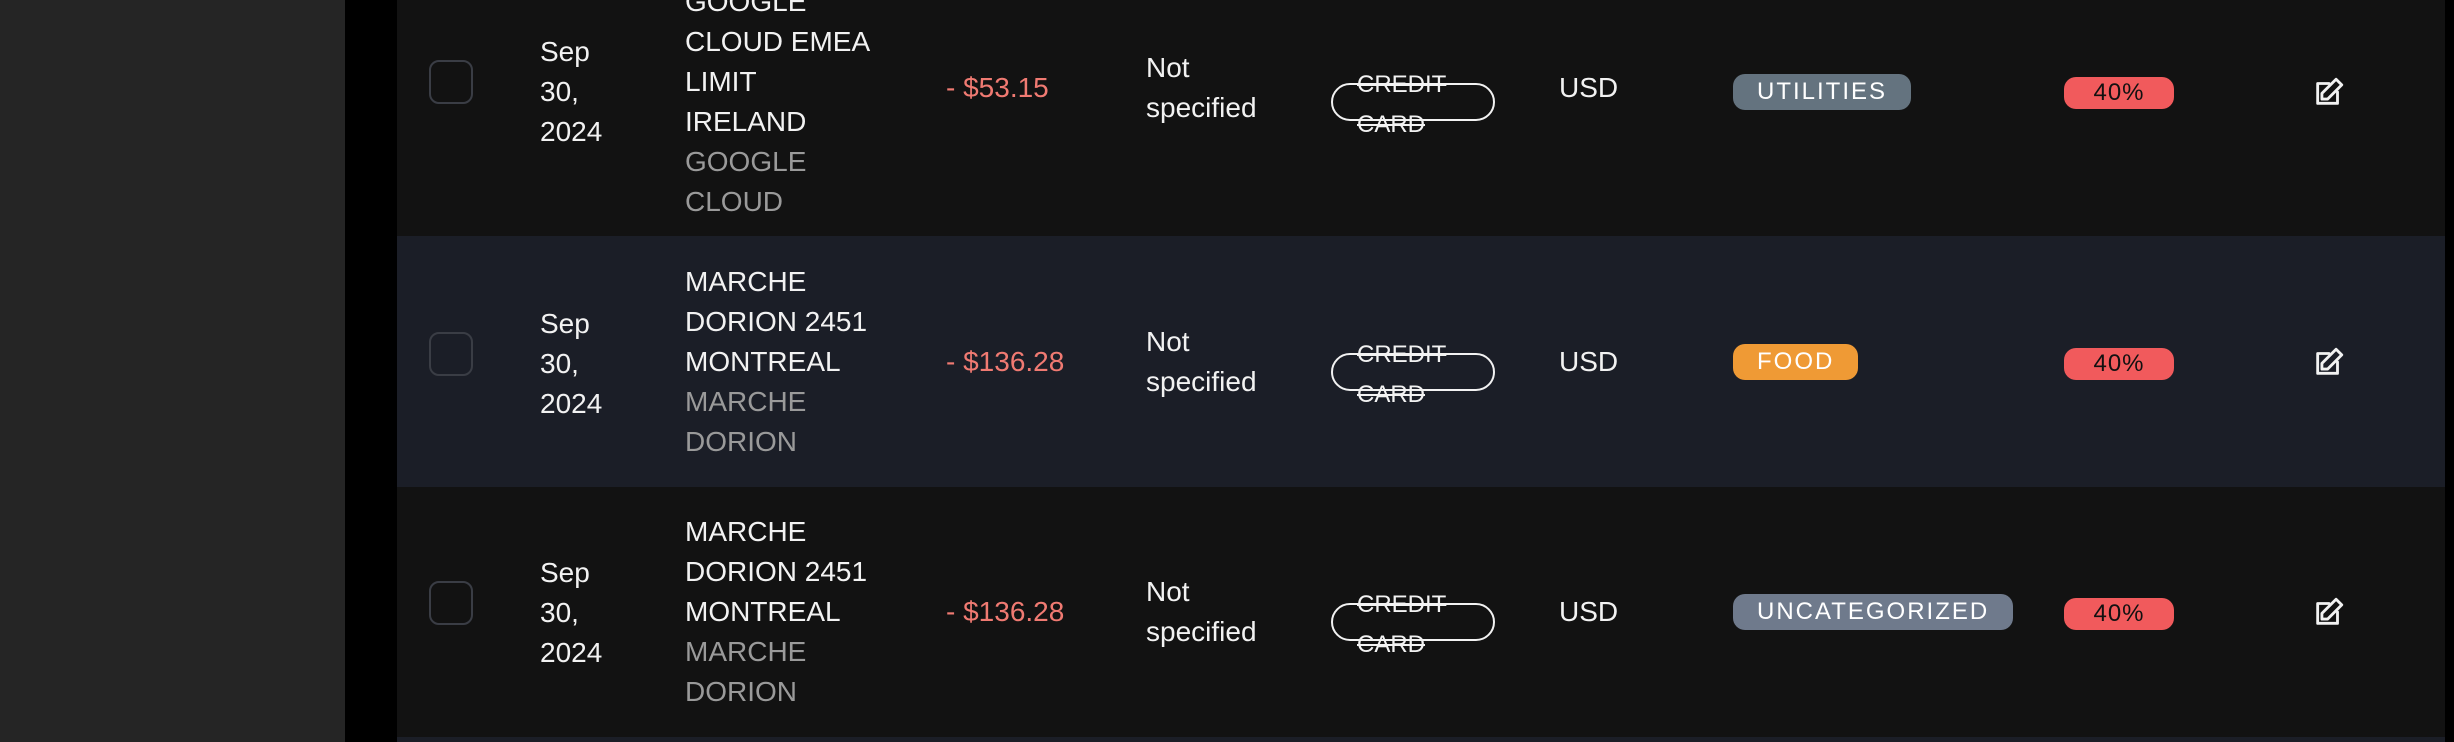 This screenshot has width=2454, height=742. I want to click on merchant-name: IRELAND, so click(746, 121).